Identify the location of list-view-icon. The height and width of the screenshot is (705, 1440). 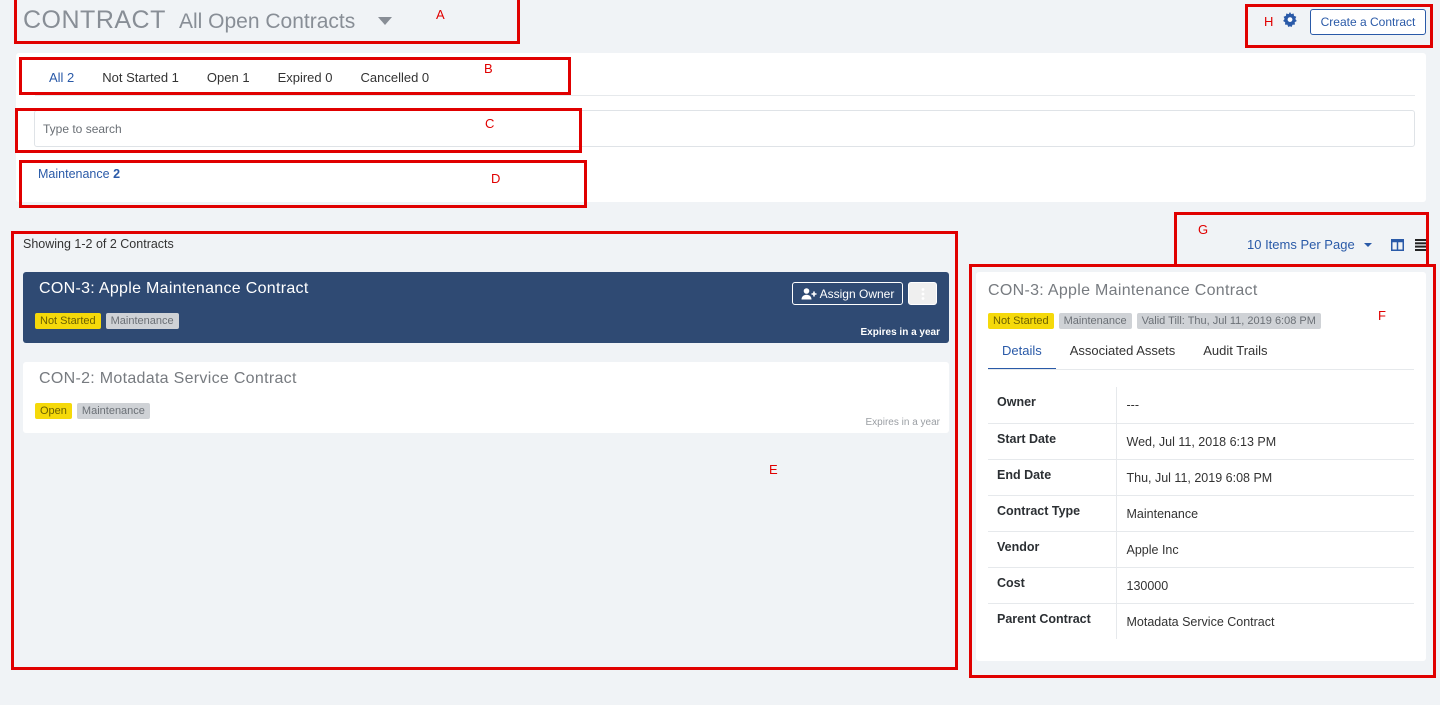
(1421, 245).